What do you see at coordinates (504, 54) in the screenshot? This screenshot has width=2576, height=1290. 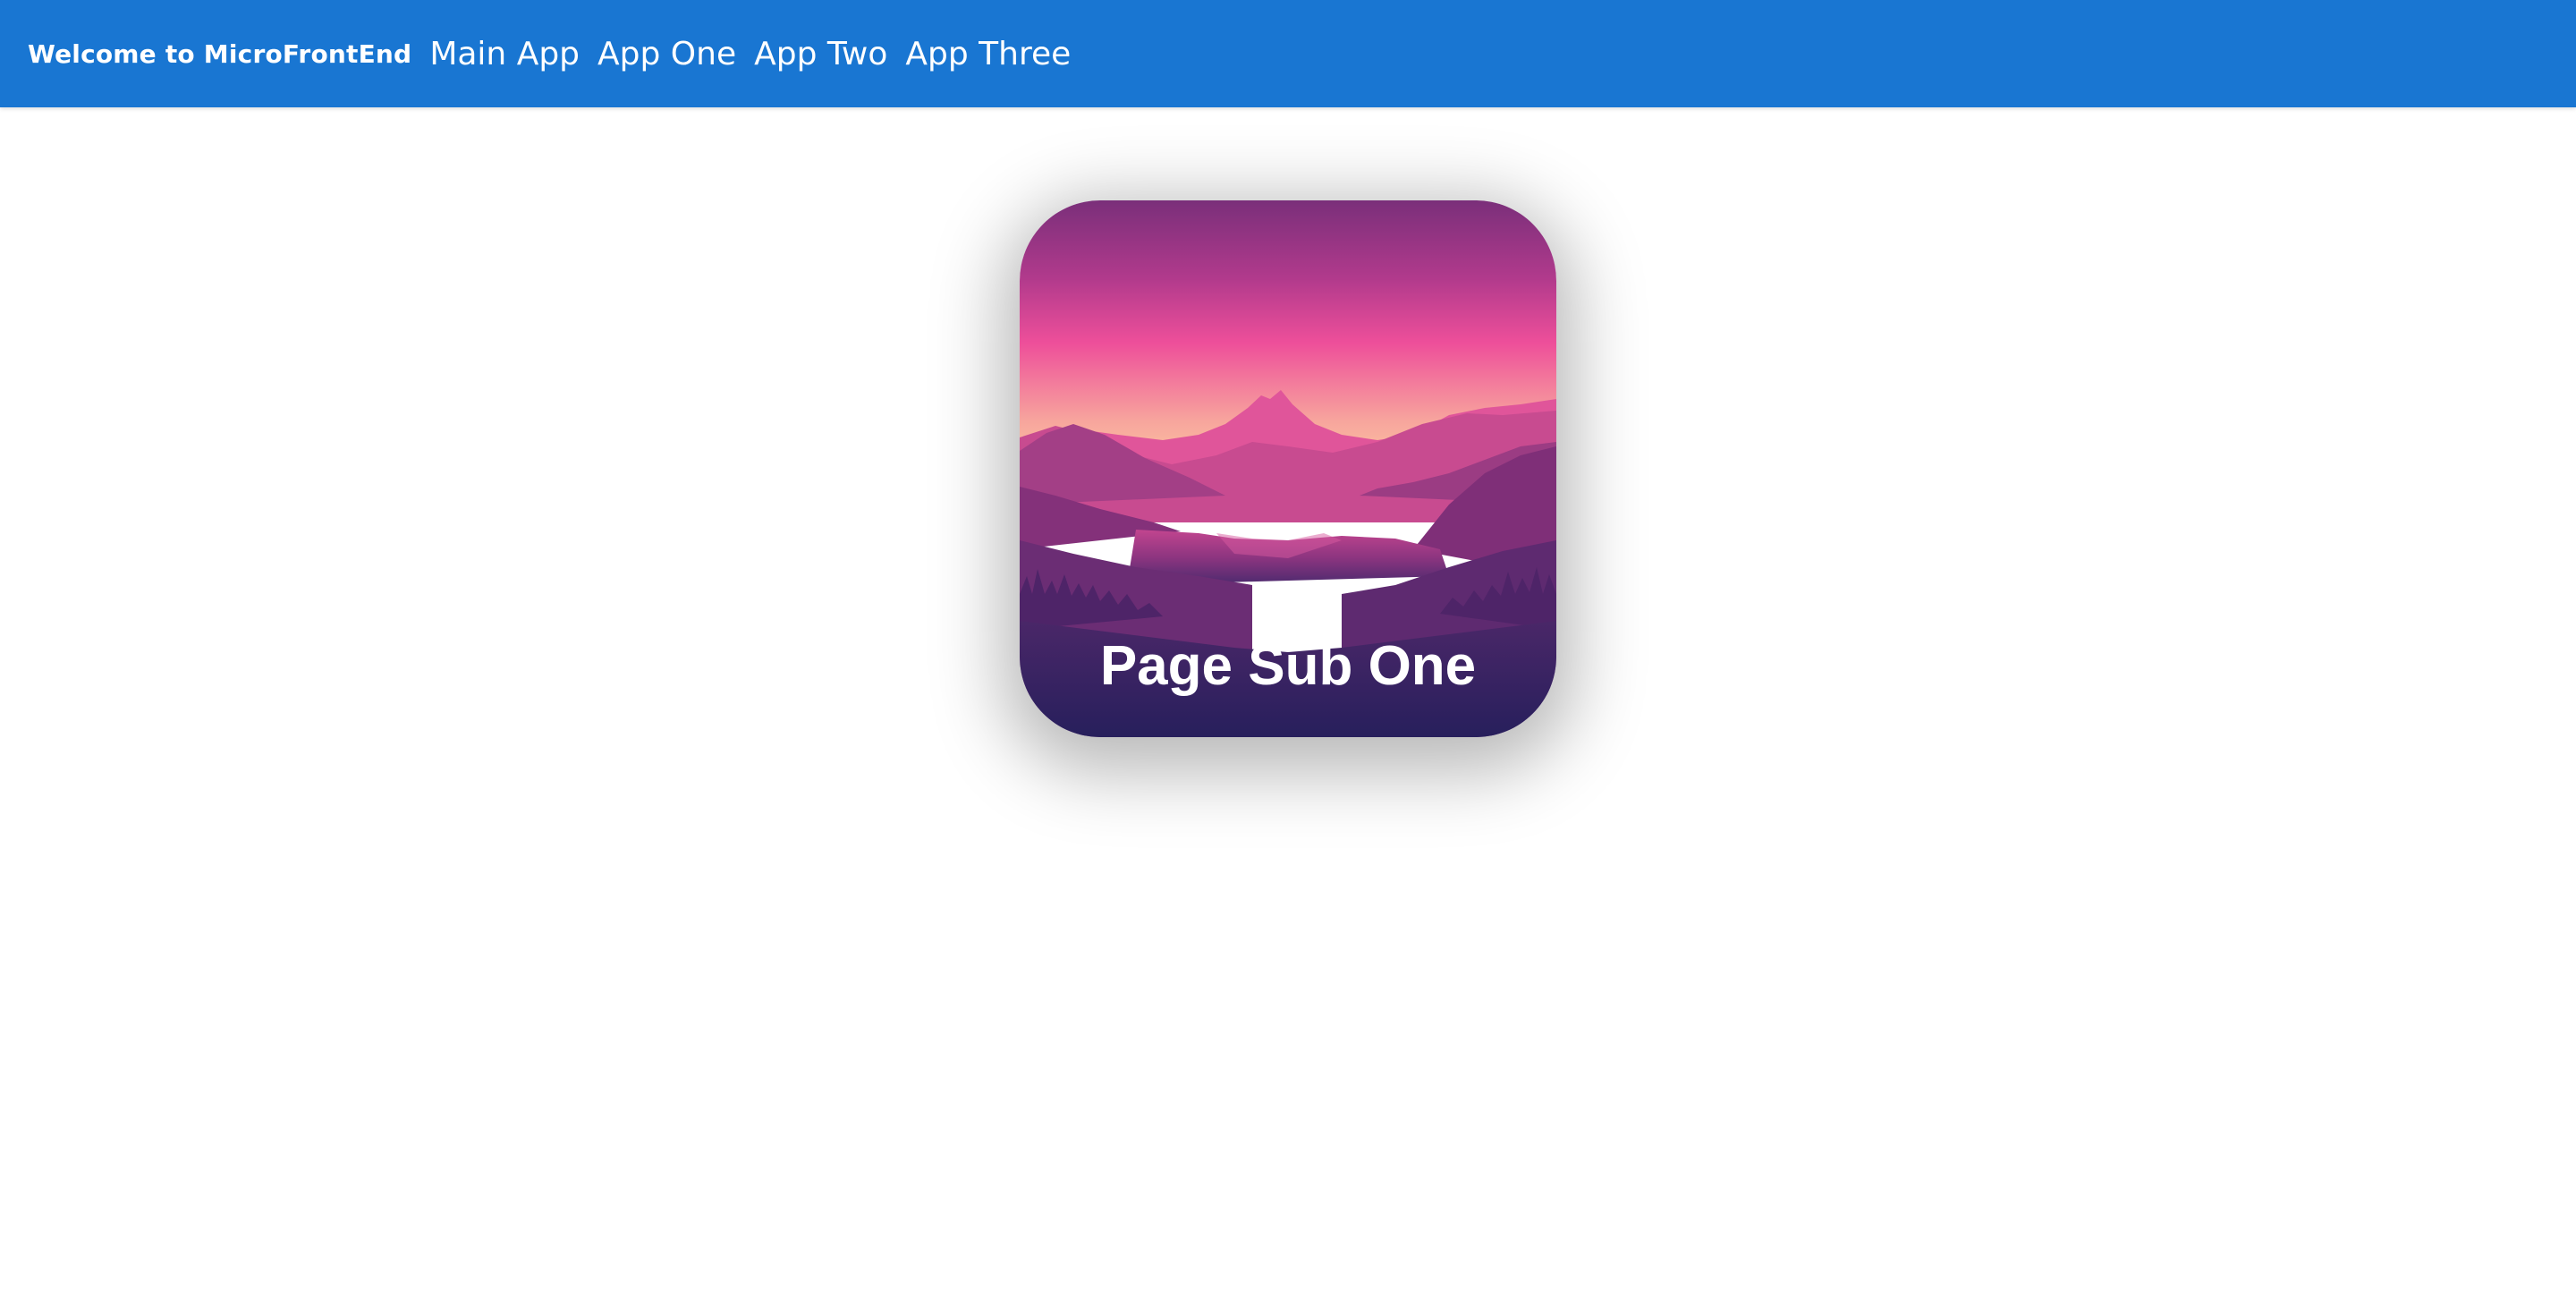 I see `nav-link-main-app: Main App` at bounding box center [504, 54].